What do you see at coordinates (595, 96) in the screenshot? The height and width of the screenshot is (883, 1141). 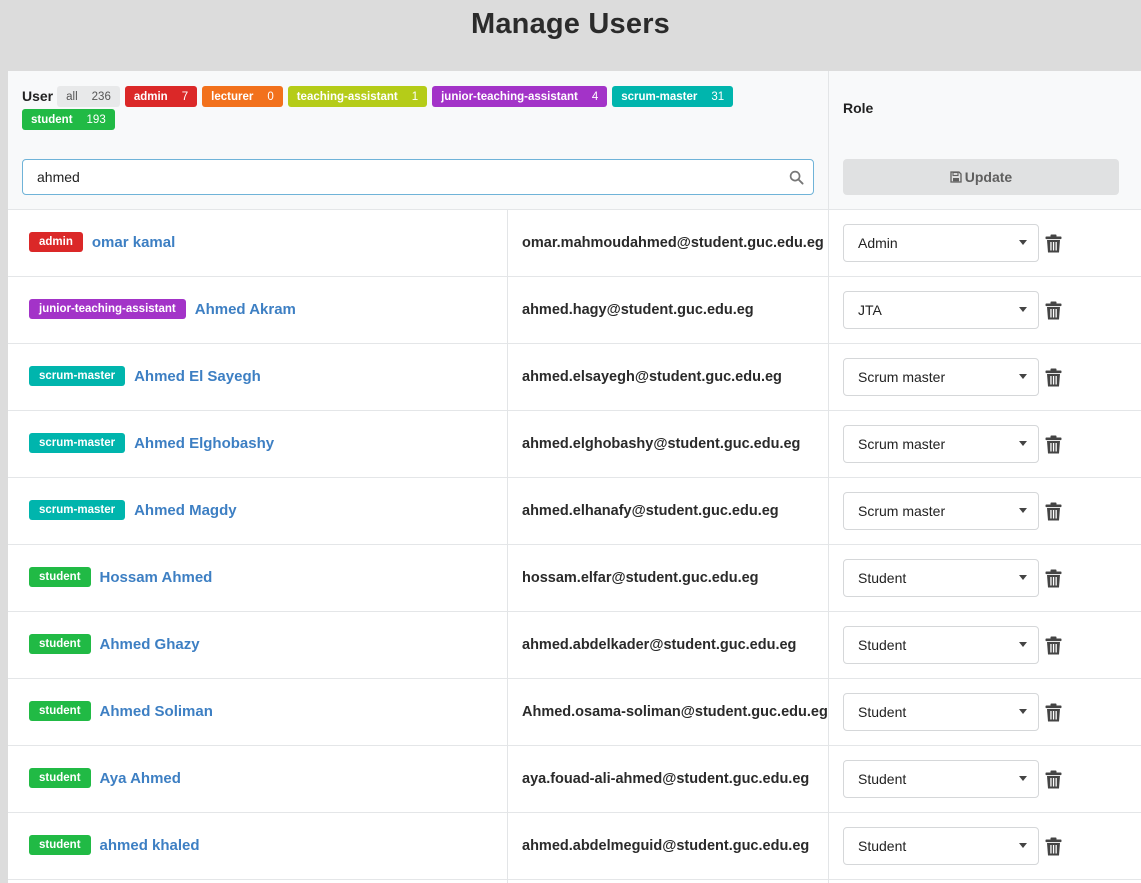 I see `filter-chip-count: 4` at bounding box center [595, 96].